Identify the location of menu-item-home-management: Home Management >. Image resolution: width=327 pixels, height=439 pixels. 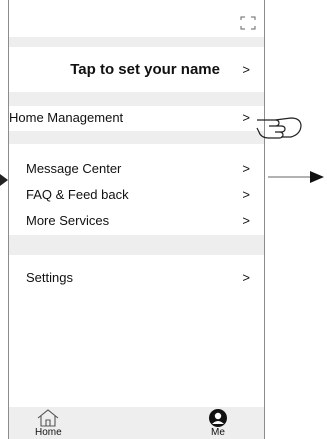
(136, 118).